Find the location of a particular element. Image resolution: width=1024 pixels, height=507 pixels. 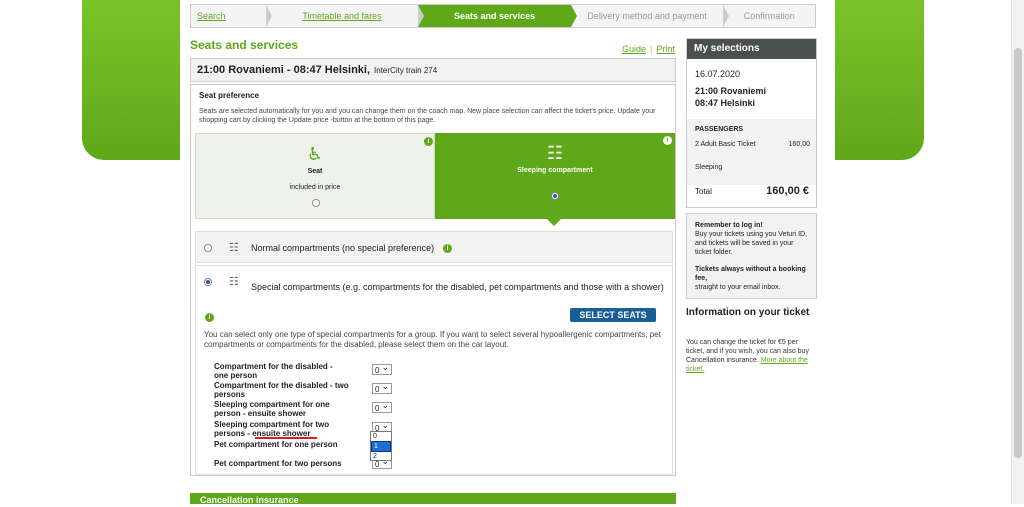

seat-icon: ♿︎ is located at coordinates (315, 154).